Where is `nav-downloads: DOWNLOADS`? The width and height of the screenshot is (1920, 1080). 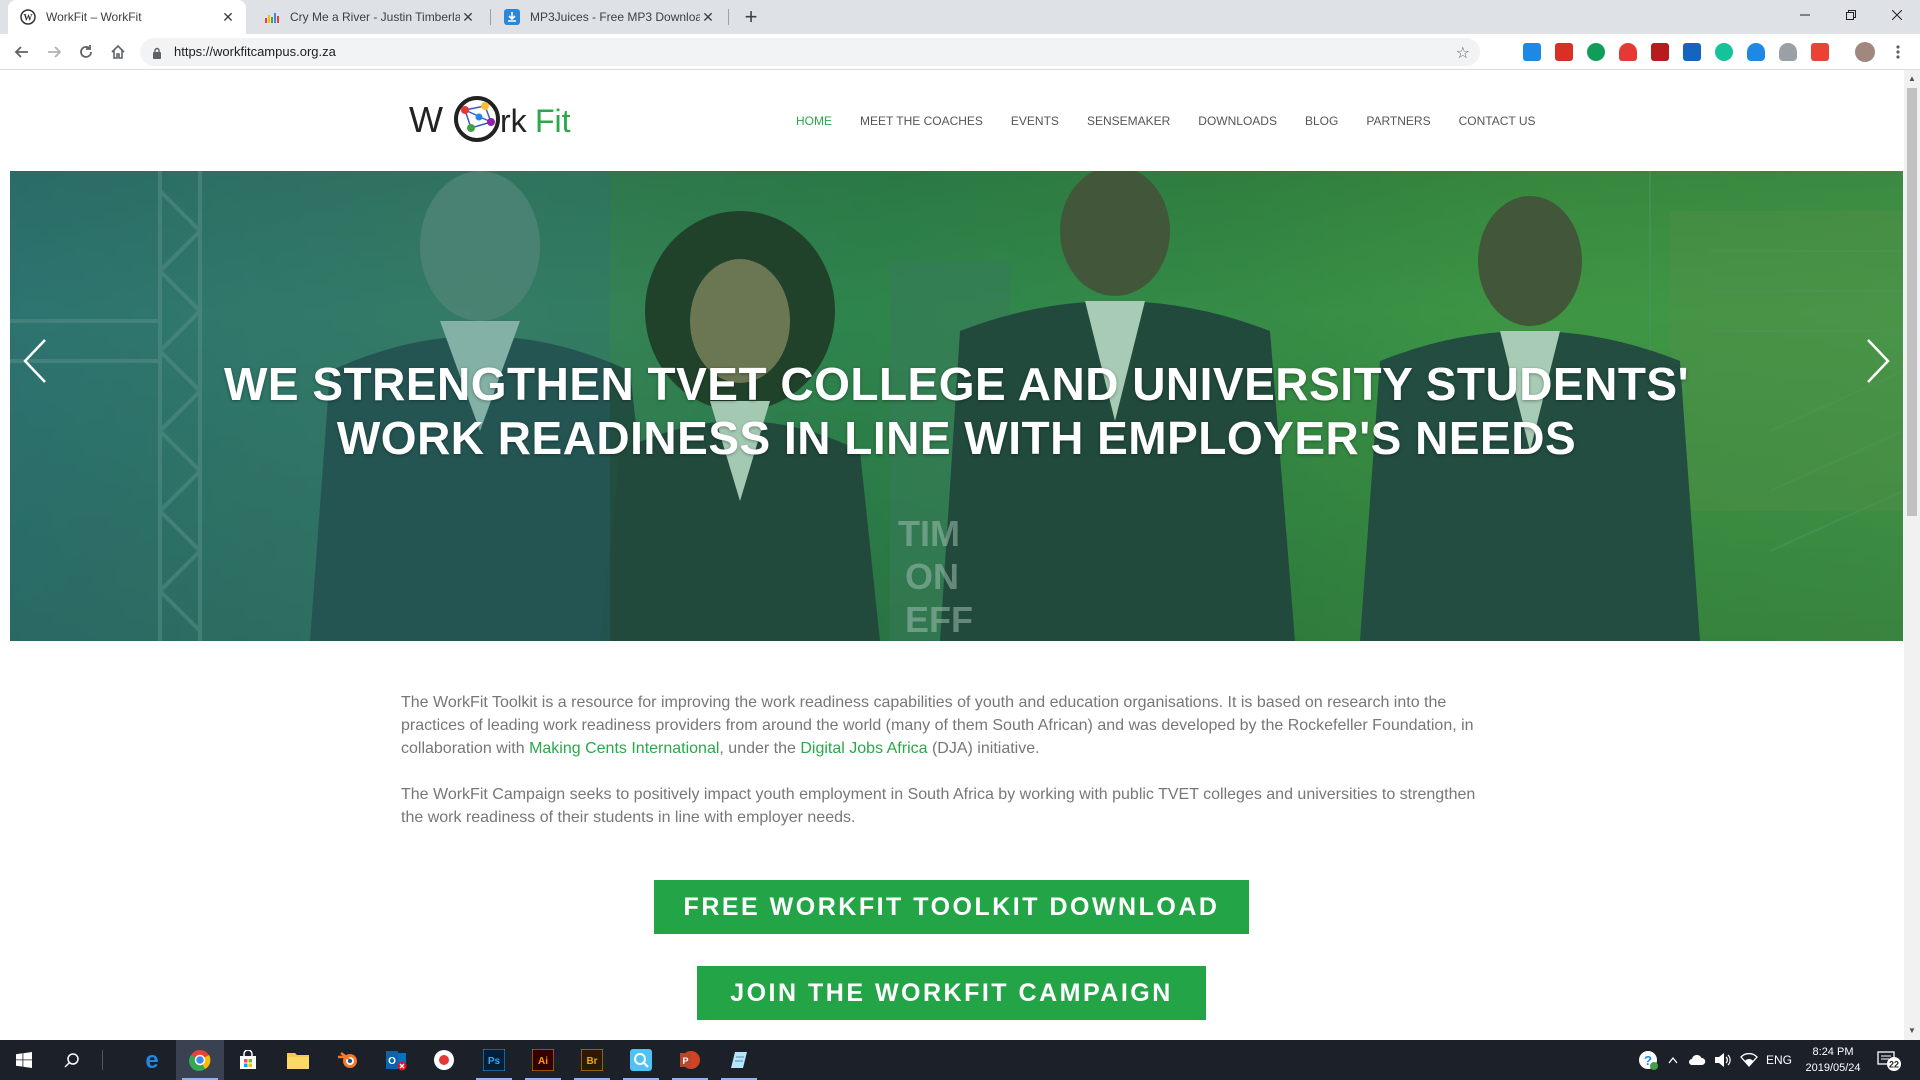 nav-downloads: DOWNLOADS is located at coordinates (1237, 121).